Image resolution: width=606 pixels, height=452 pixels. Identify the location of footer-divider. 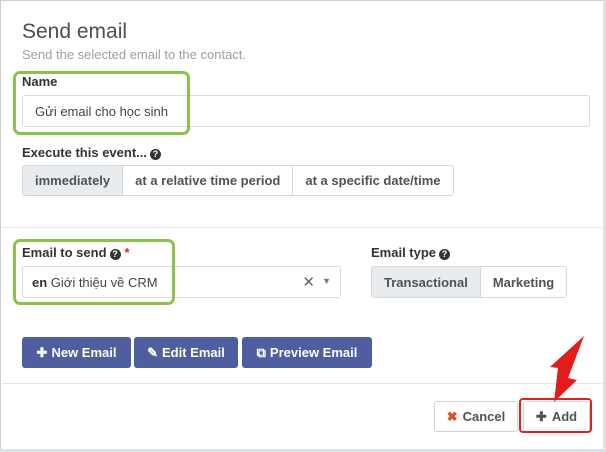
(303, 383).